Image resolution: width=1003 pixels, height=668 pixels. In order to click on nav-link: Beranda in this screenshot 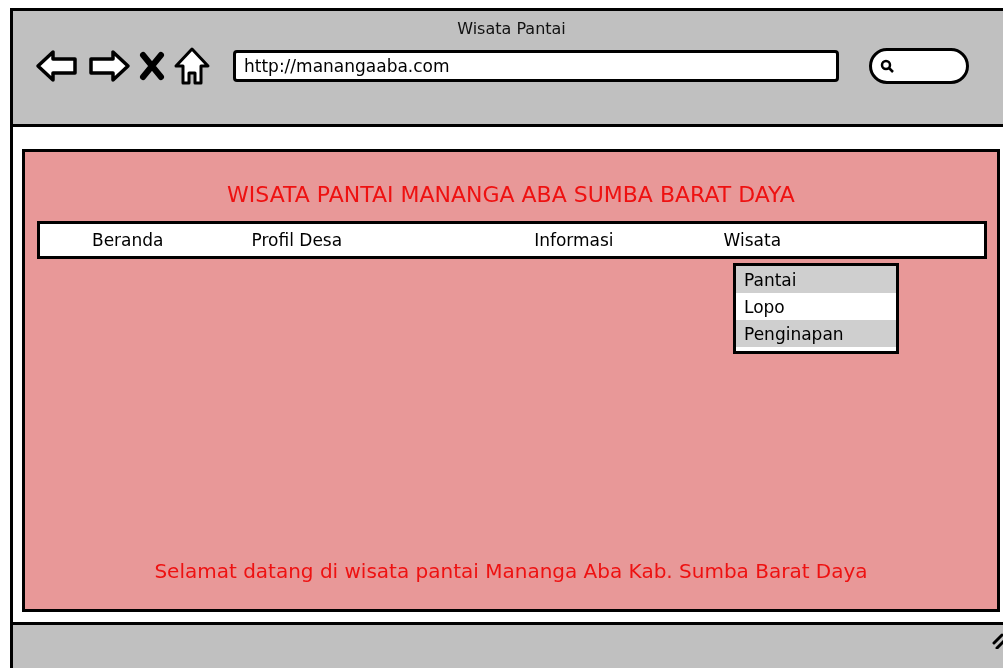, I will do `click(128, 240)`.